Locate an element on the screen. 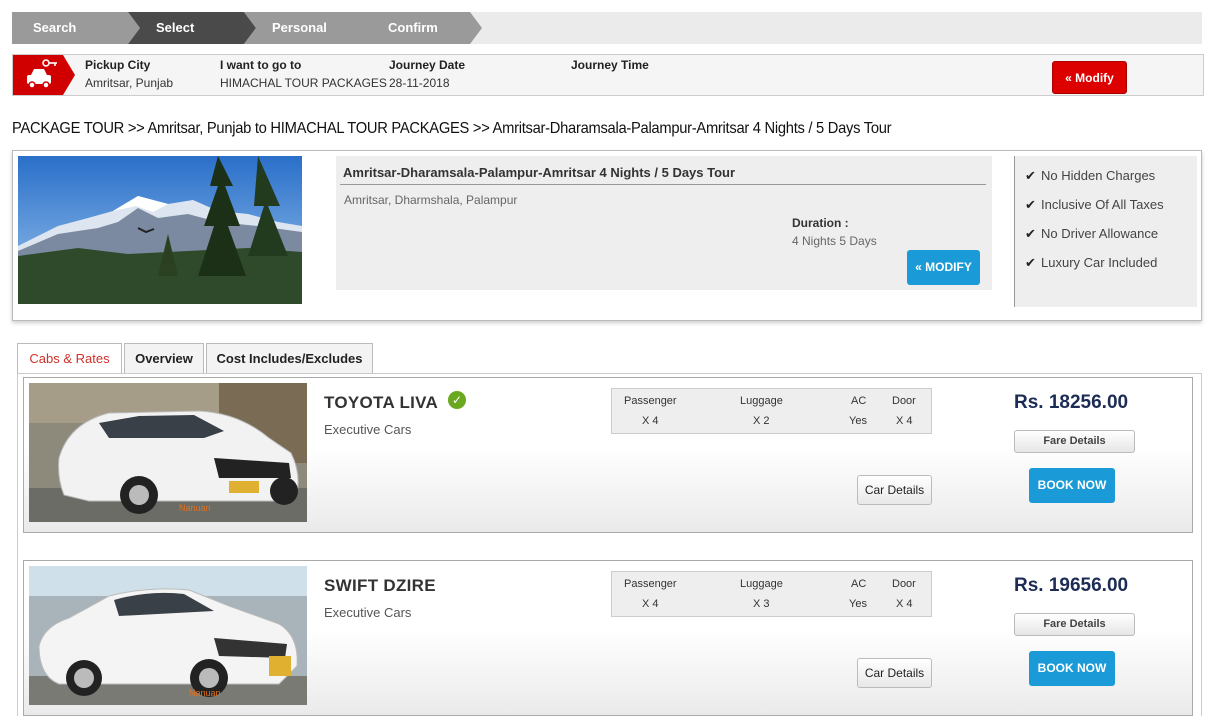 Image resolution: width=1212 pixels, height=716 pixels. feature-item: ✔ Inclusive Of All Taxes is located at coordinates (1094, 205).